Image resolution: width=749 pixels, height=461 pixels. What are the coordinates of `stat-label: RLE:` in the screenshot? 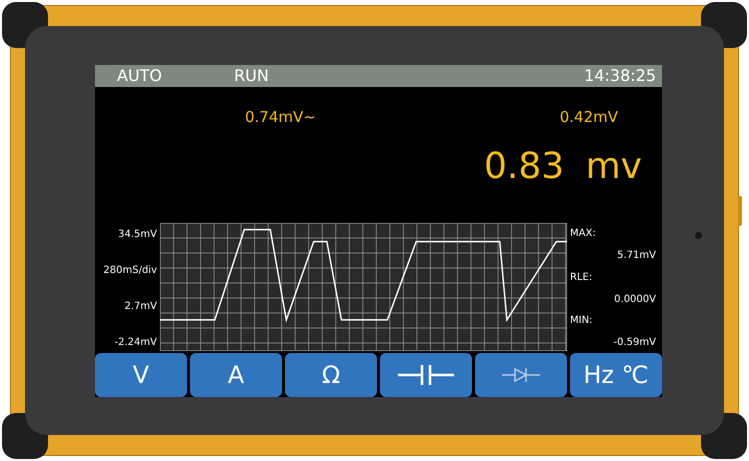 It's located at (581, 278).